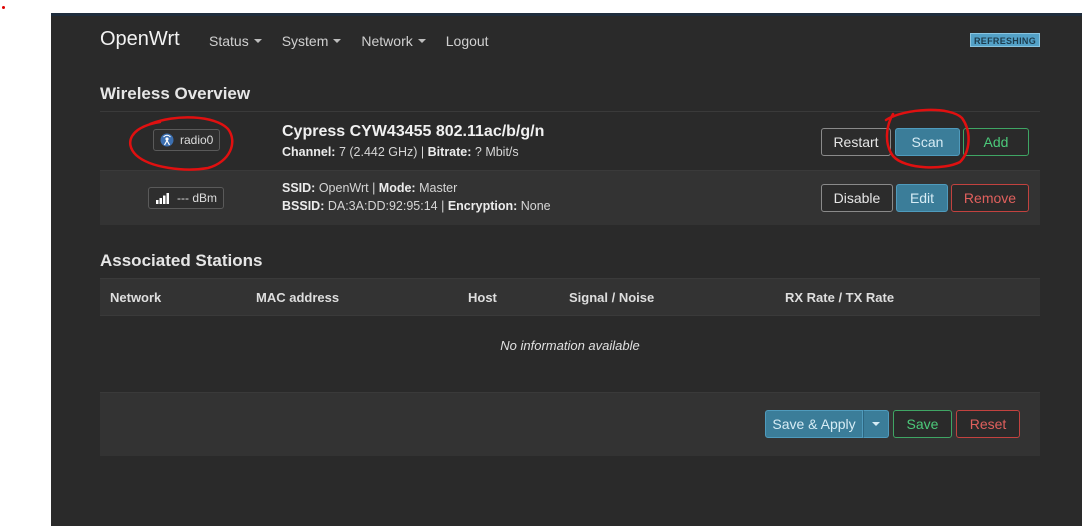 This screenshot has height=526, width=1082. What do you see at coordinates (298, 297) in the screenshot?
I see `column-mac-address: MAC address` at bounding box center [298, 297].